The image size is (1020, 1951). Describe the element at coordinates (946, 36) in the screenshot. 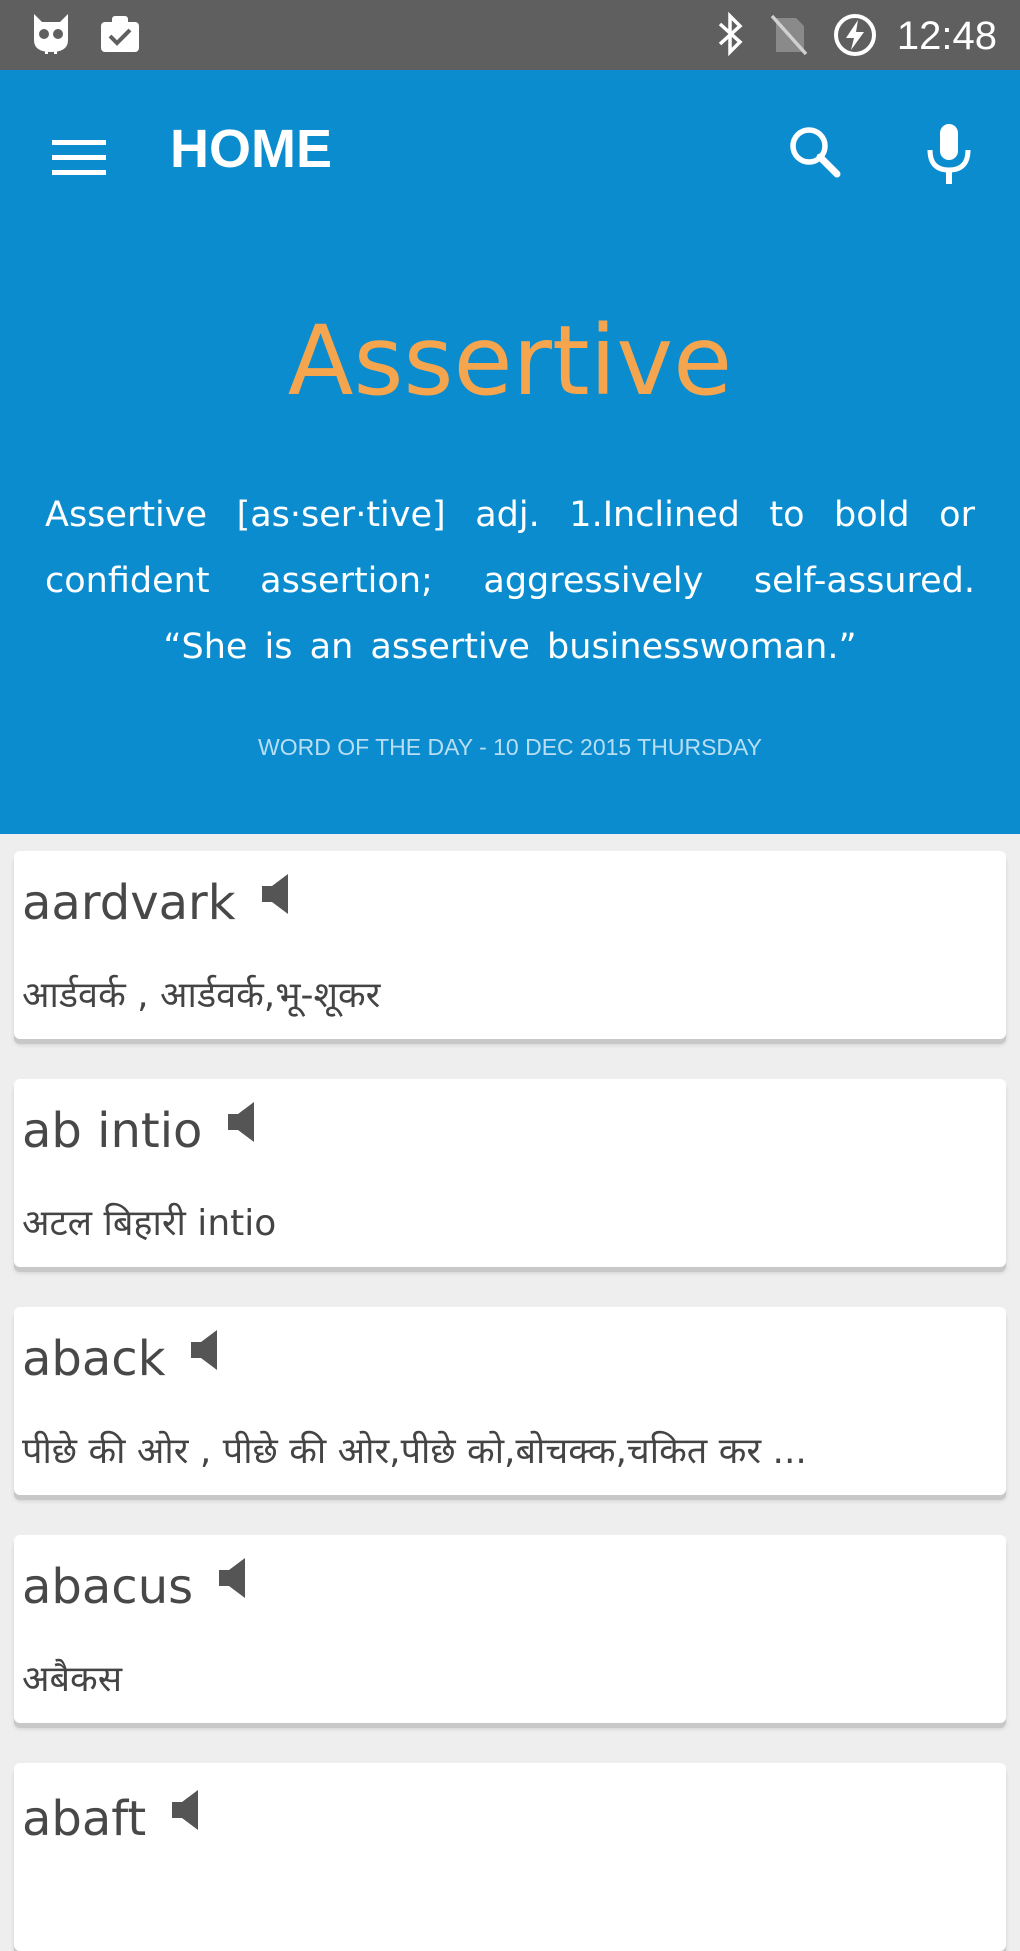

I see `status-clock: 12:48` at that location.